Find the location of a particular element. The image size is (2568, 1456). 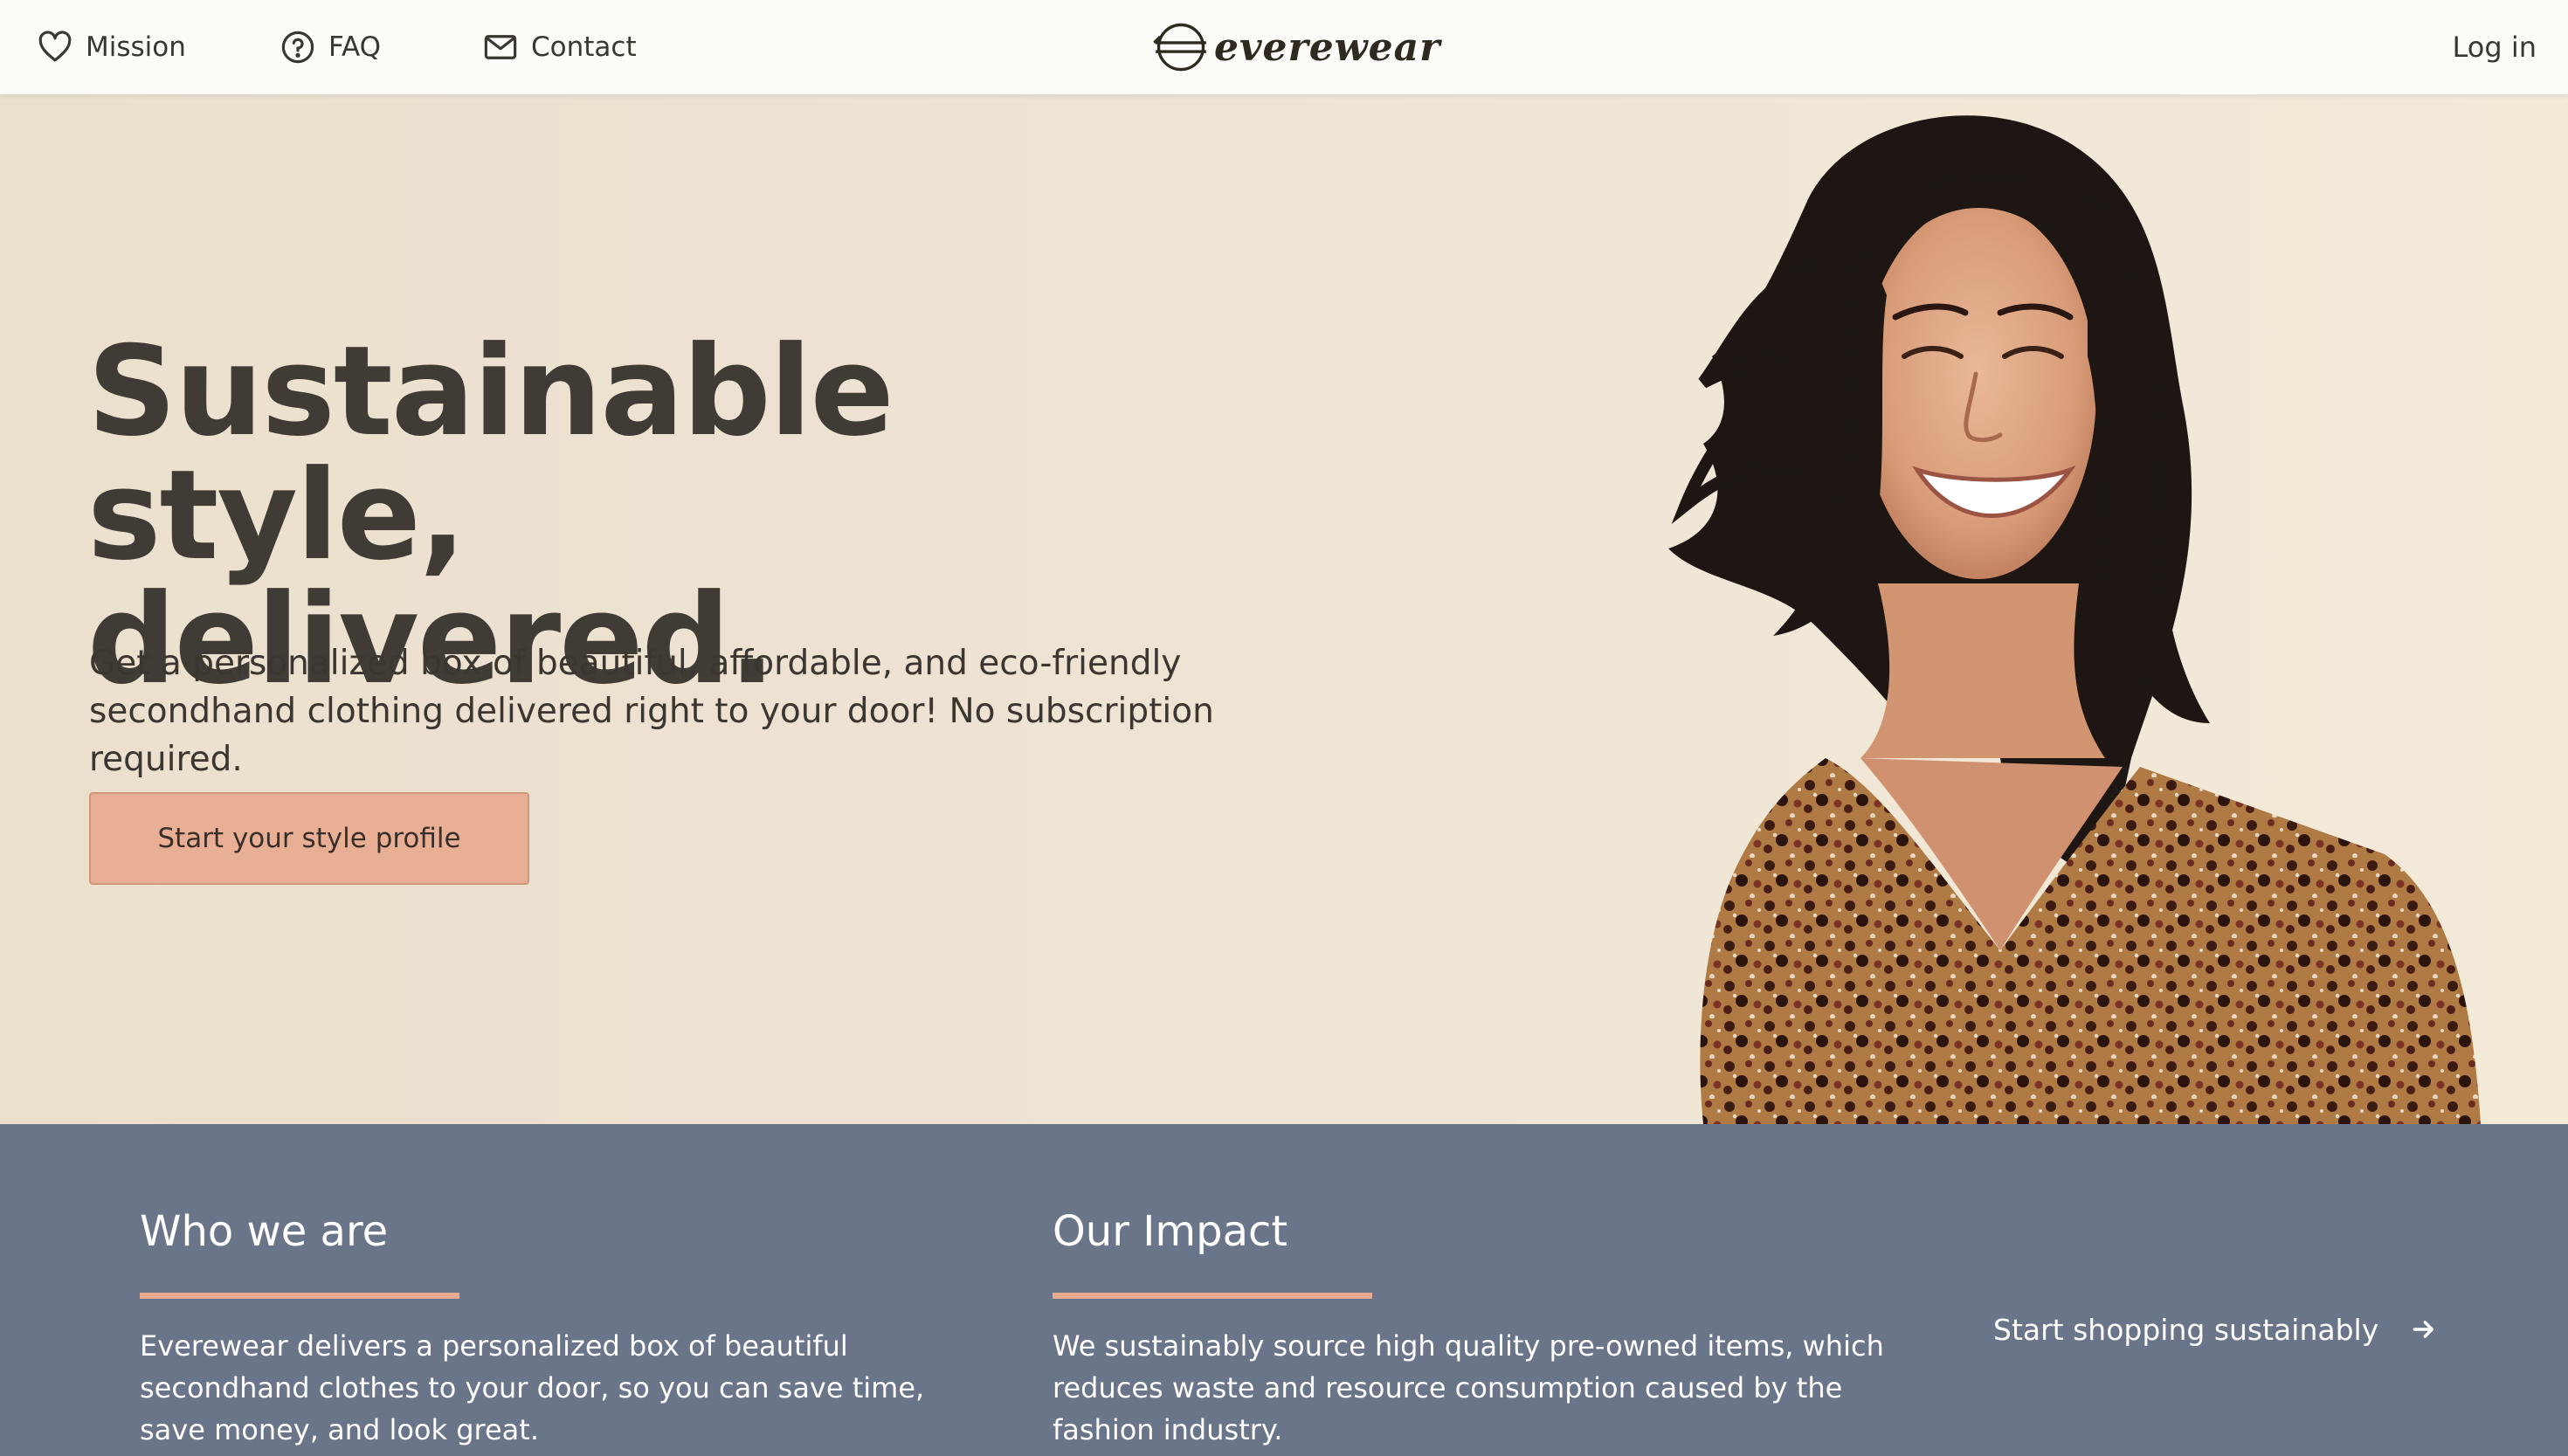

globe-logo-icon is located at coordinates (1179, 47).